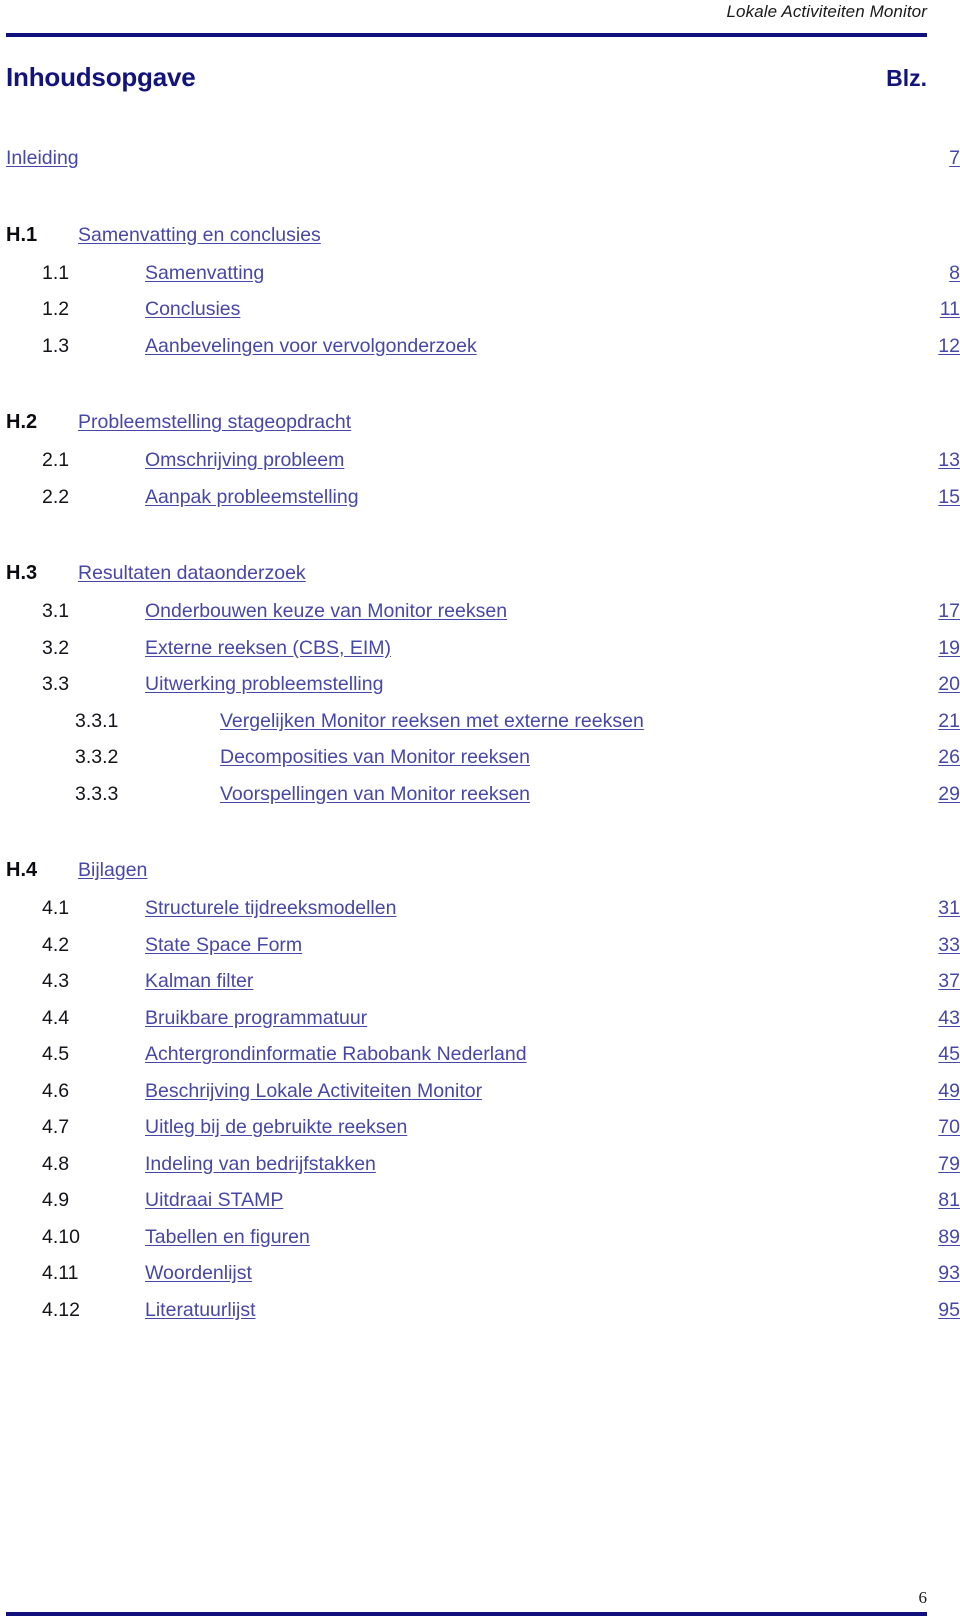 This screenshot has width=960, height=1620. Describe the element at coordinates (480, 20) in the screenshot. I see `running-header: Lokale Activiteiten Monitor` at that location.